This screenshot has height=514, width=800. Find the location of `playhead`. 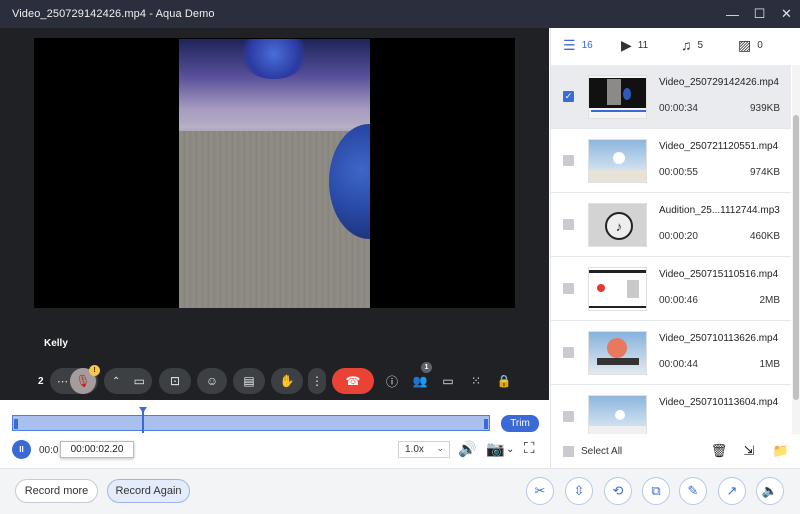

playhead is located at coordinates (143, 420).